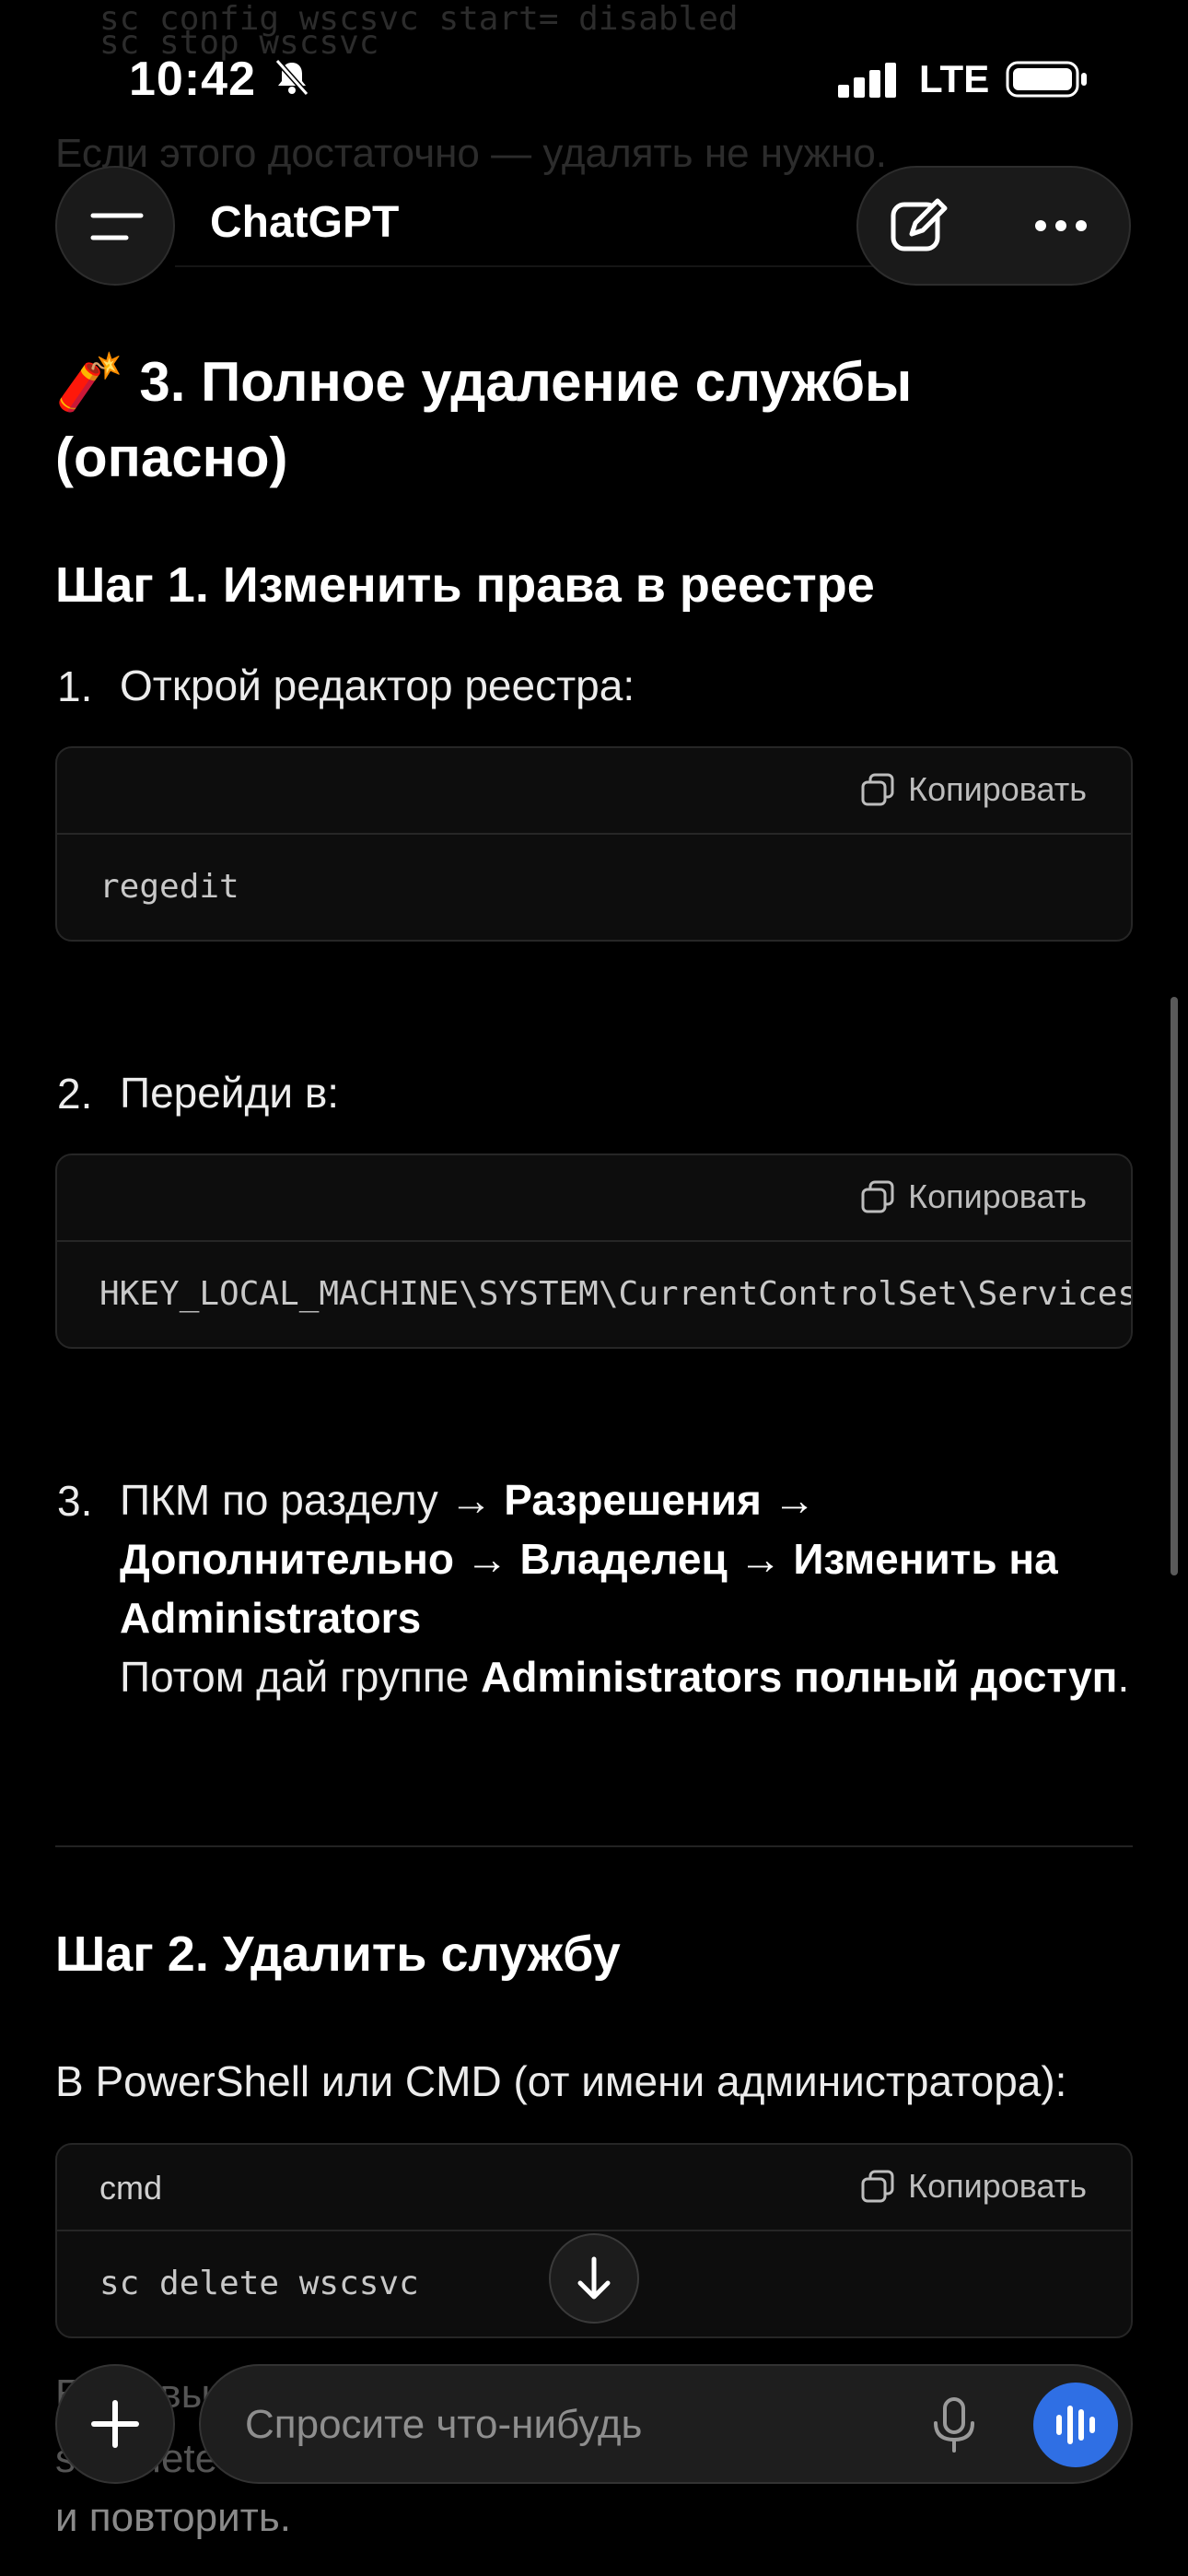  Describe the element at coordinates (954, 78) in the screenshot. I see `network-type: LTE` at that location.